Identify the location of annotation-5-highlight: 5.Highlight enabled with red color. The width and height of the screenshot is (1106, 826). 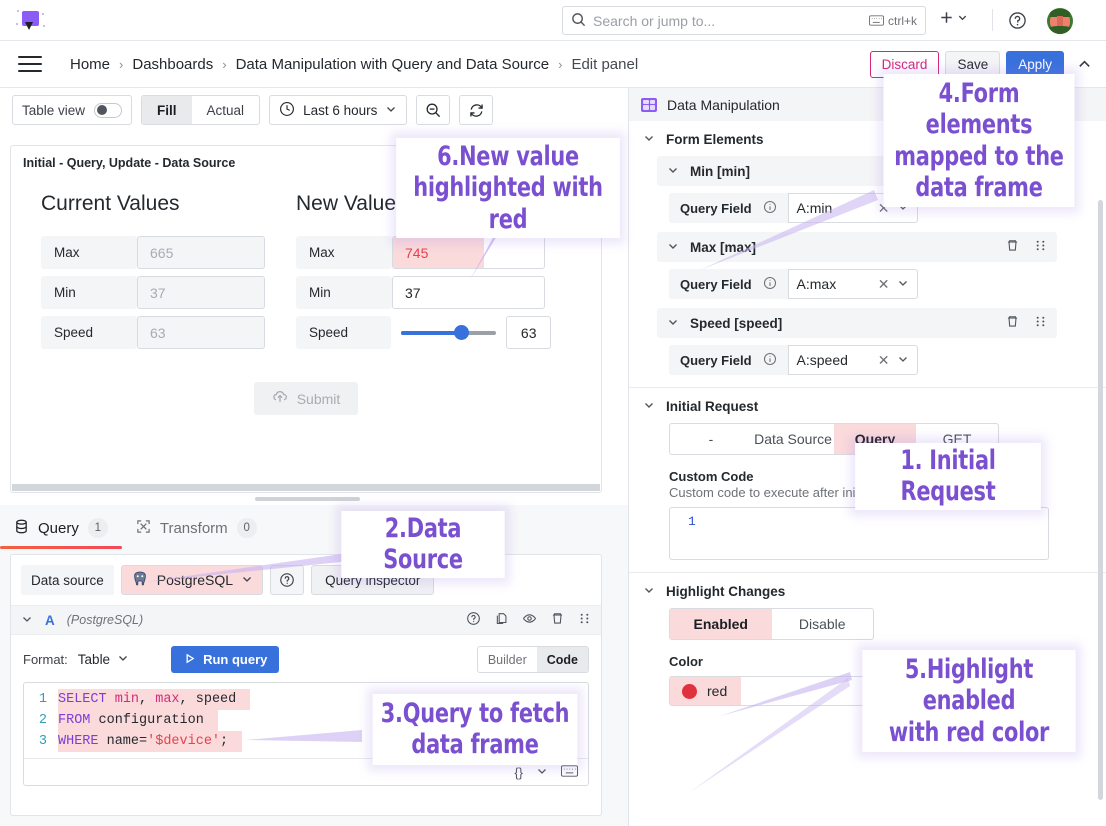
(969, 701).